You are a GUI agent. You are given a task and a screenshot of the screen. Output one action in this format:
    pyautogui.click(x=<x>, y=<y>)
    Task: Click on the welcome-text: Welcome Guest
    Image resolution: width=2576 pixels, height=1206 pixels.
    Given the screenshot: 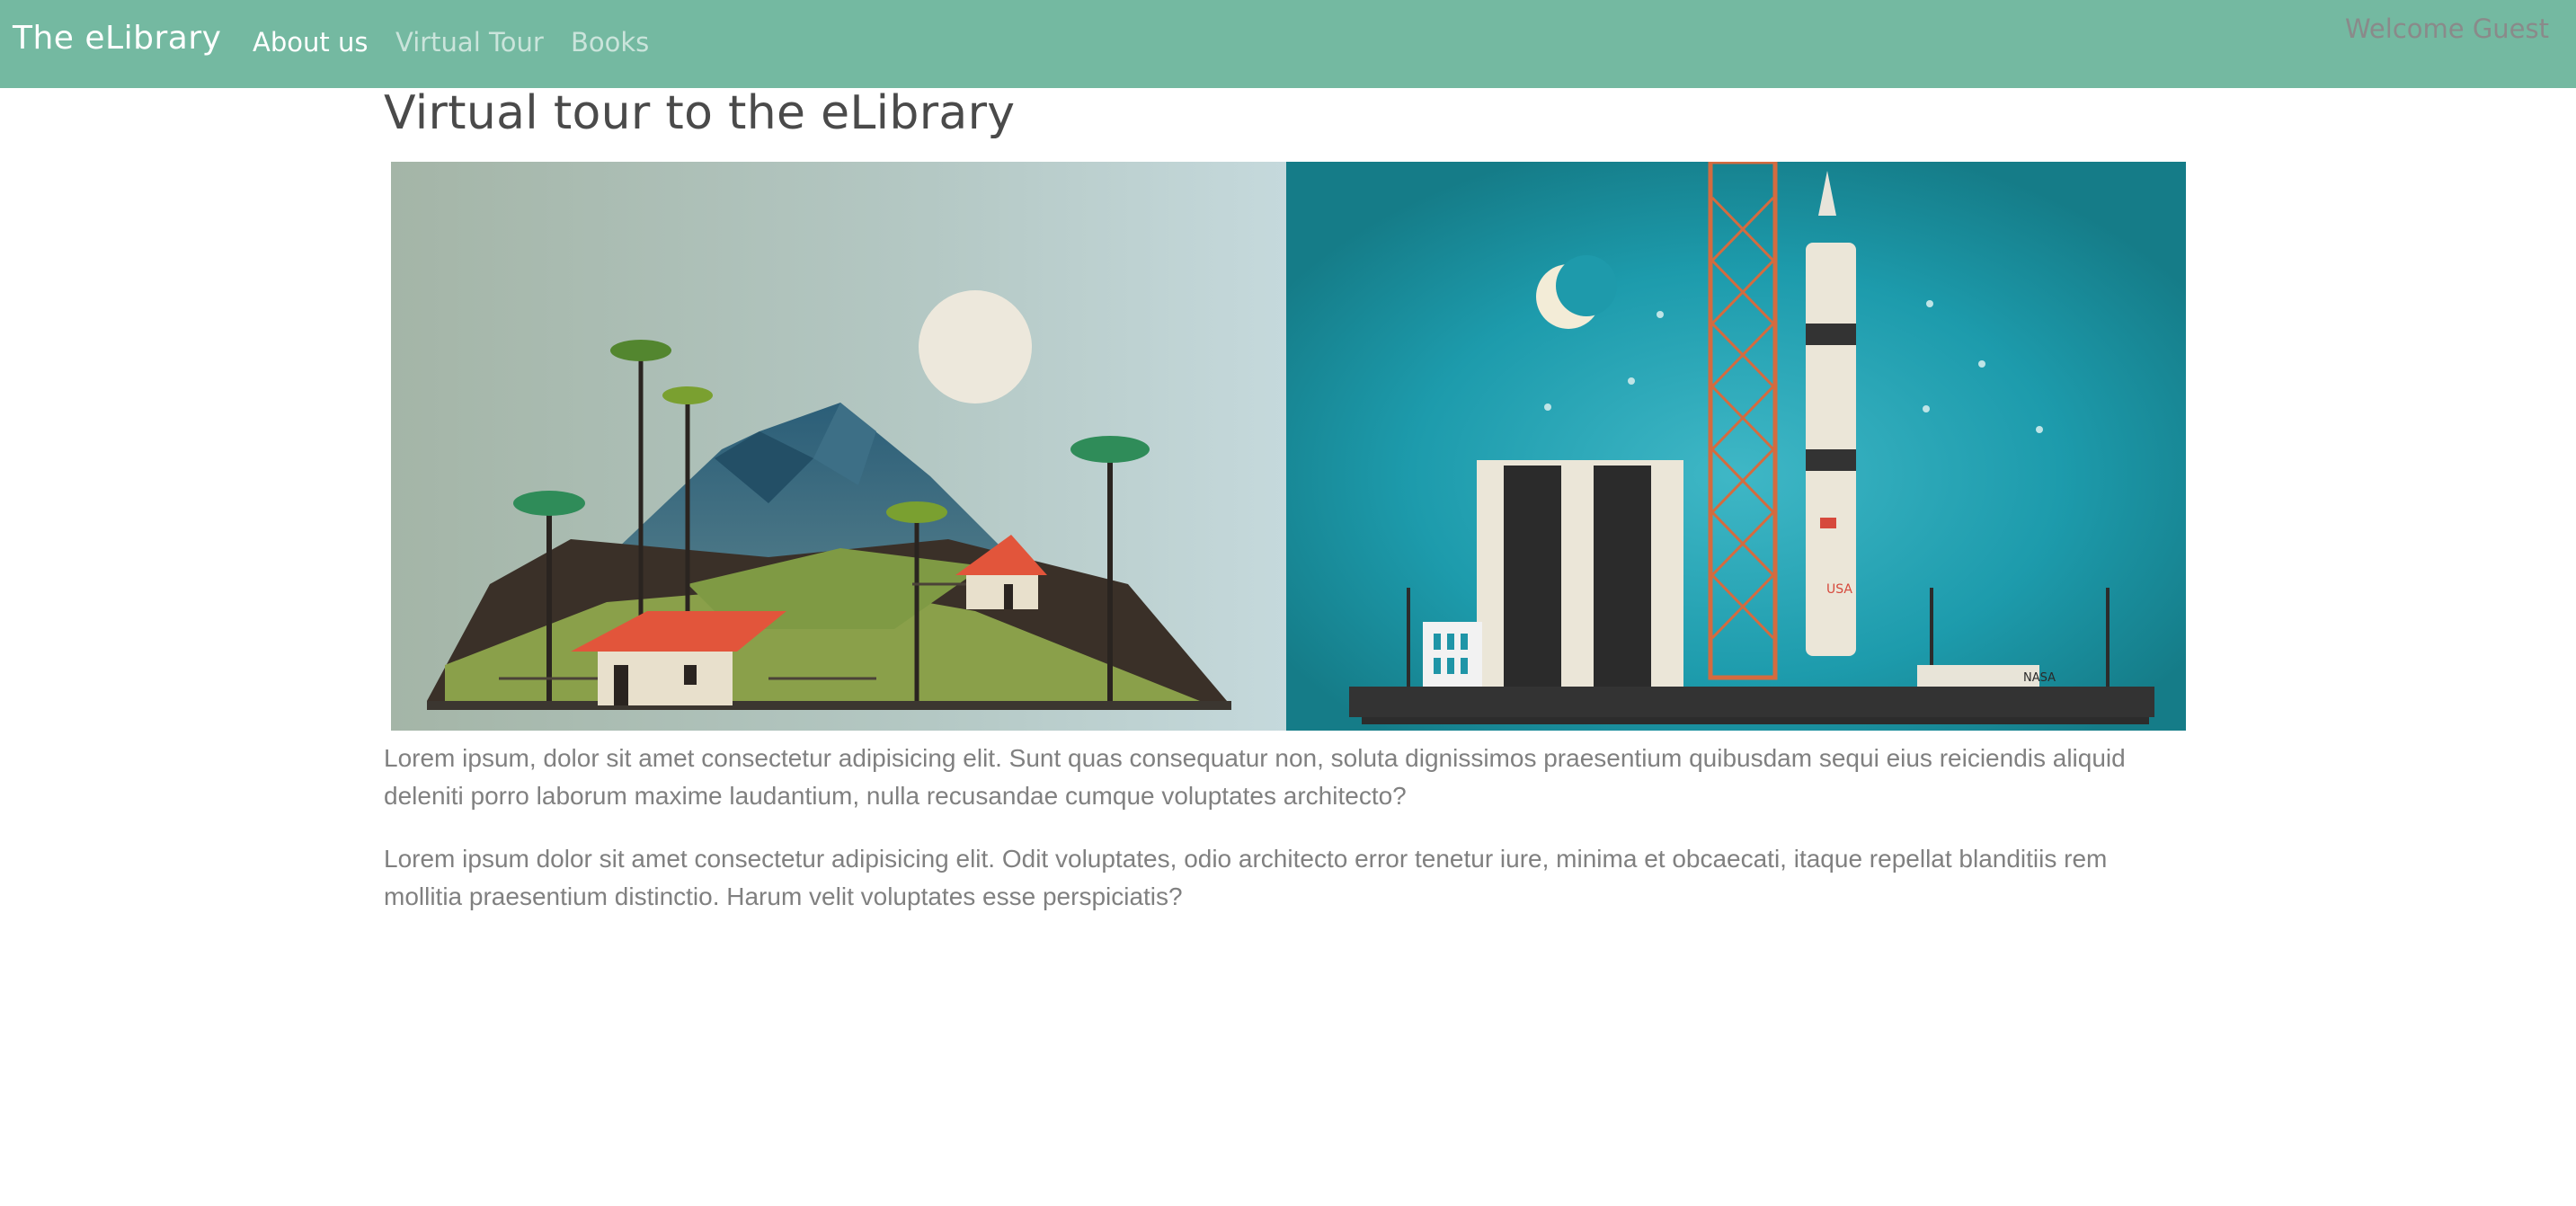 What is the action you would take?
    pyautogui.click(x=2446, y=28)
    